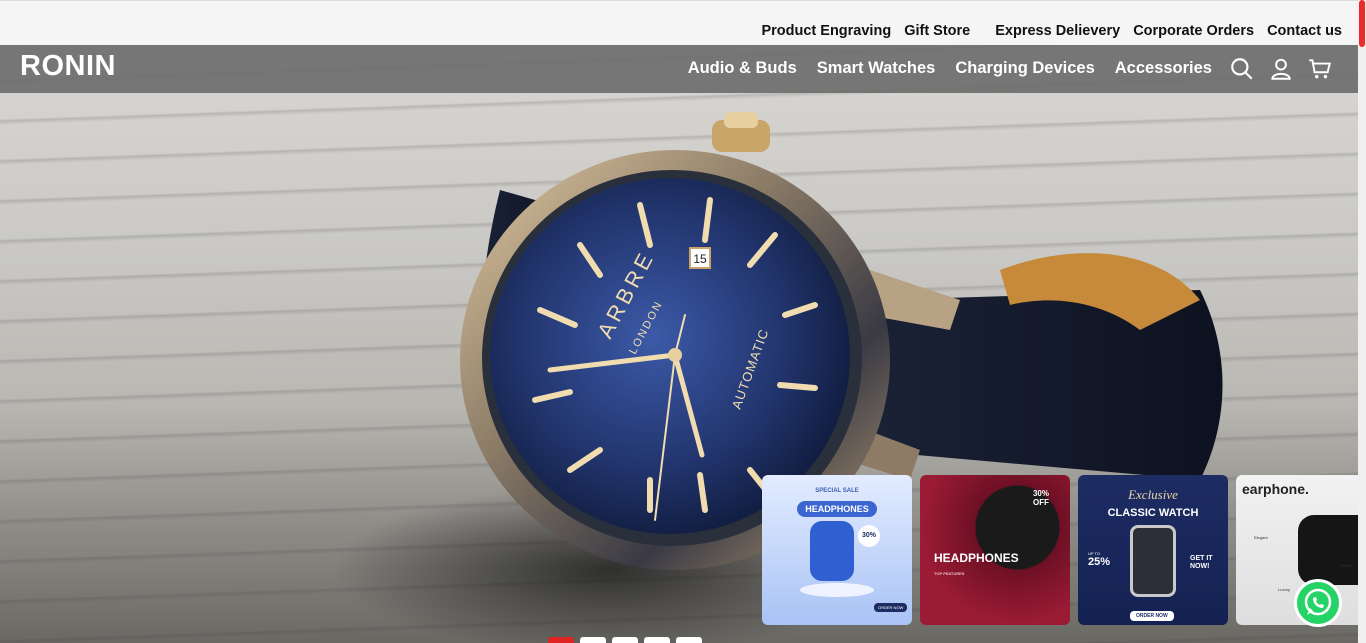 Image resolution: width=1366 pixels, height=643 pixels. Describe the element at coordinates (1346, 565) in the screenshot. I see `card-label-2: Simple` at that location.